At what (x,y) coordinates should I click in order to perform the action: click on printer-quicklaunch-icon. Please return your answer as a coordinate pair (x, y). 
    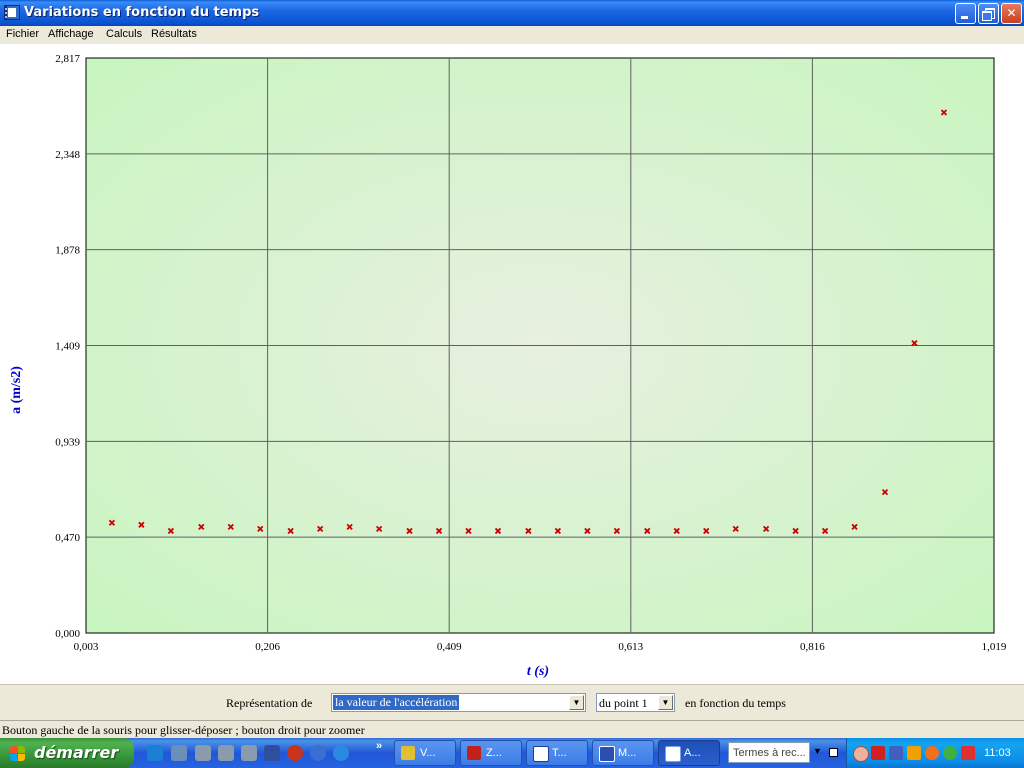
    Looking at the image, I should click on (179, 753).